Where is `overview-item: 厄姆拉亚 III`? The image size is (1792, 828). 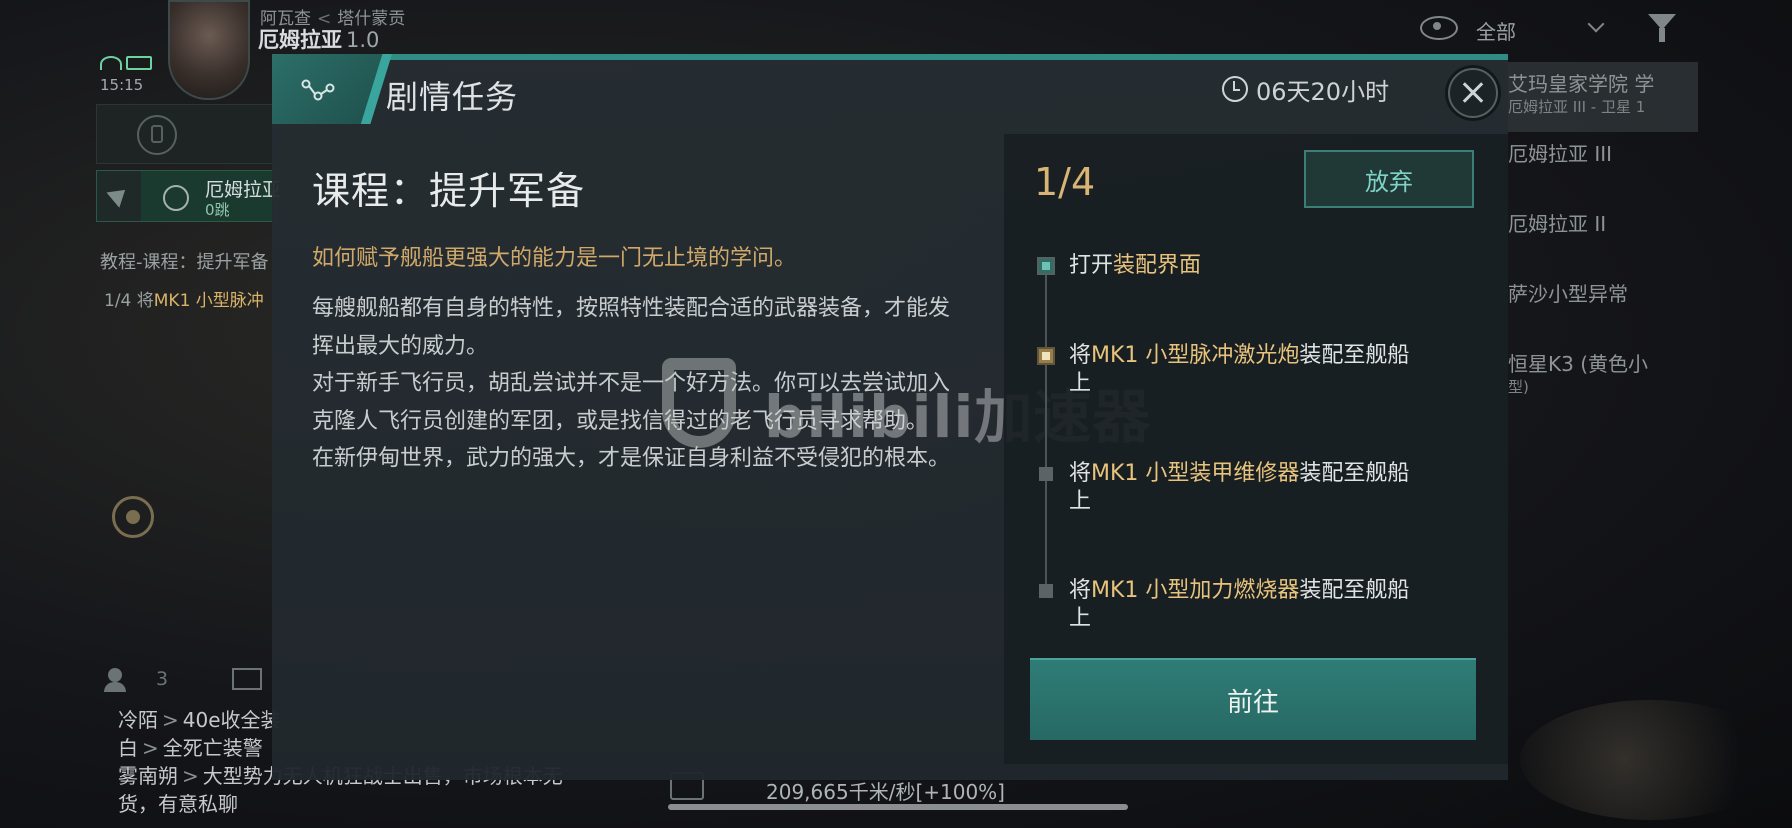 overview-item: 厄姆拉亚 III is located at coordinates (1603, 167).